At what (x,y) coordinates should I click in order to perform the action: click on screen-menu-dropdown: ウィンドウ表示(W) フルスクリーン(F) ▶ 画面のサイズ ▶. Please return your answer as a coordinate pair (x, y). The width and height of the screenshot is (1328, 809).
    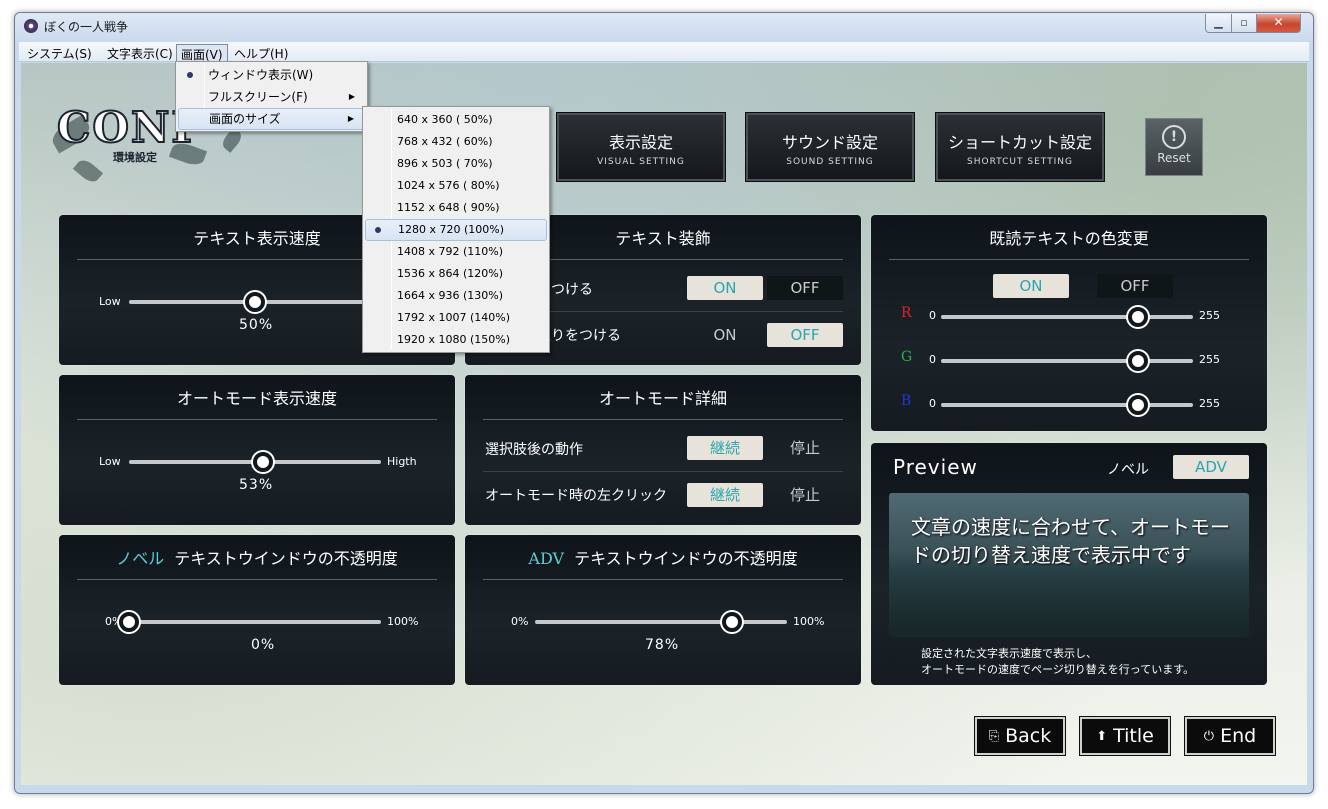
    Looking at the image, I should click on (271, 96).